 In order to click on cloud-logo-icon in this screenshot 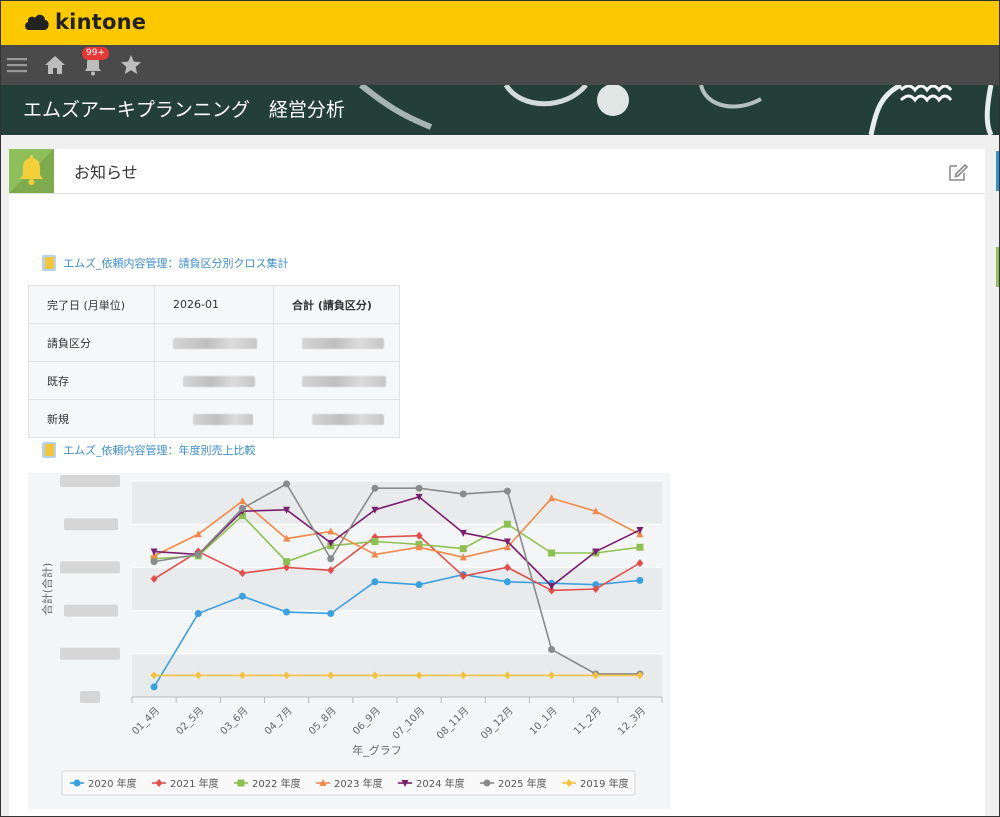, I will do `click(37, 22)`.